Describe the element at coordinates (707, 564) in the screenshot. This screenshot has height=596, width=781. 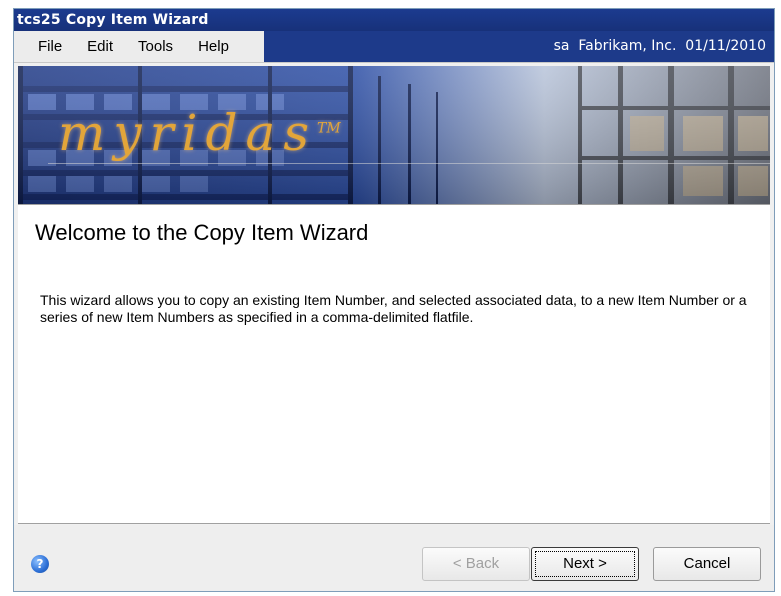
I see `cancel-button: Cancel` at that location.